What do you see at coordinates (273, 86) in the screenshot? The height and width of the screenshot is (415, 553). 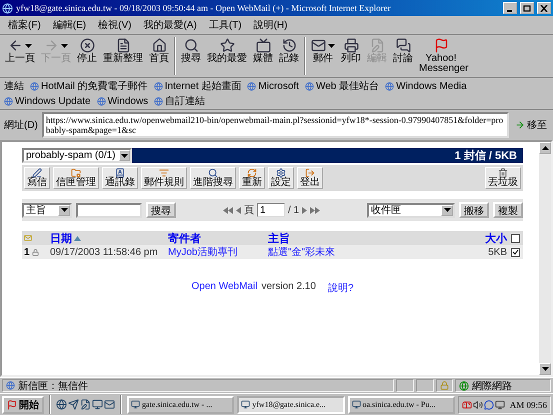 I see `link-item: Microsoft` at bounding box center [273, 86].